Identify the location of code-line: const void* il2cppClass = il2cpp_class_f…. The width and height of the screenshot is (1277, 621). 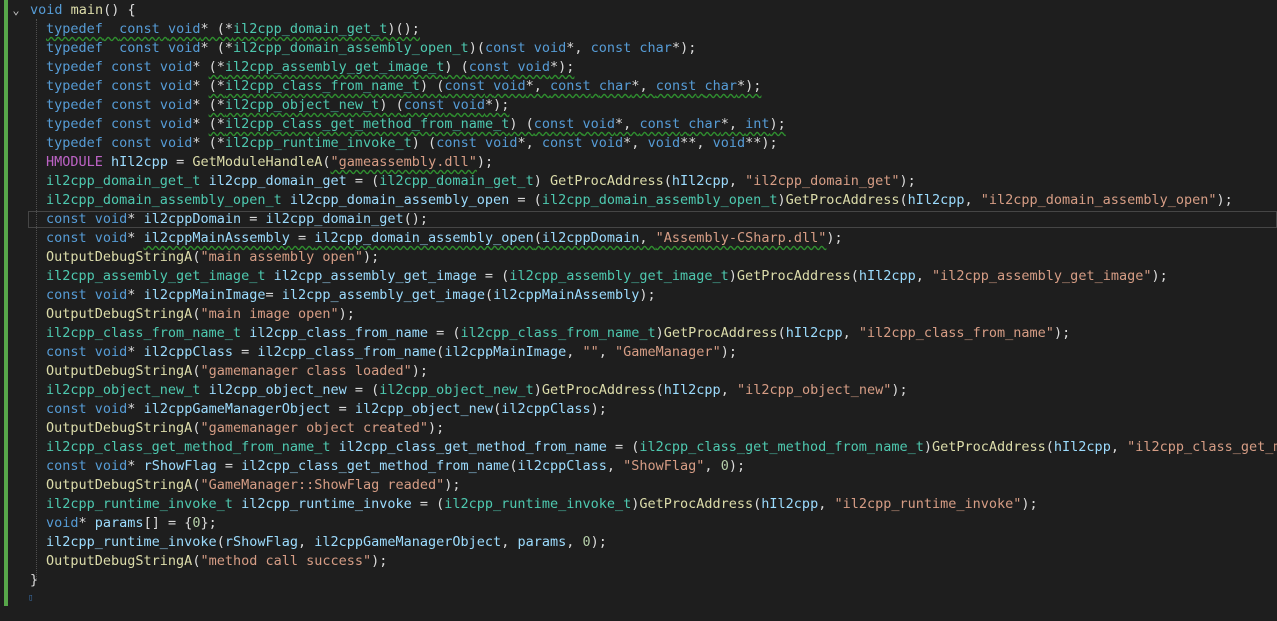
(638, 352).